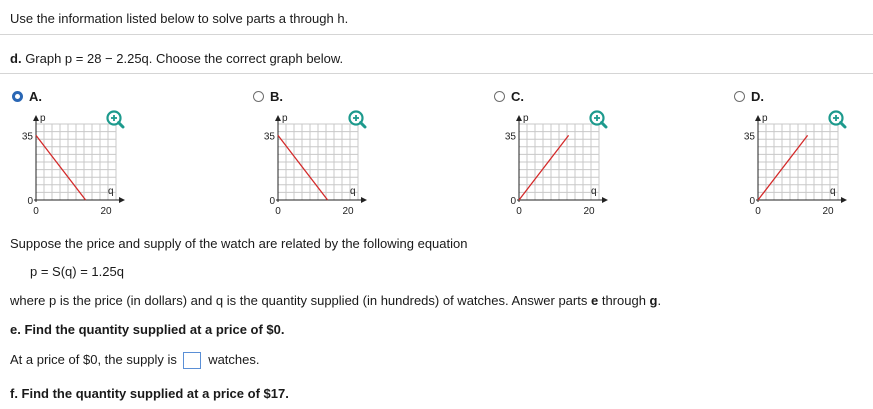  Describe the element at coordinates (739, 96) in the screenshot. I see `option-d-radio` at that location.